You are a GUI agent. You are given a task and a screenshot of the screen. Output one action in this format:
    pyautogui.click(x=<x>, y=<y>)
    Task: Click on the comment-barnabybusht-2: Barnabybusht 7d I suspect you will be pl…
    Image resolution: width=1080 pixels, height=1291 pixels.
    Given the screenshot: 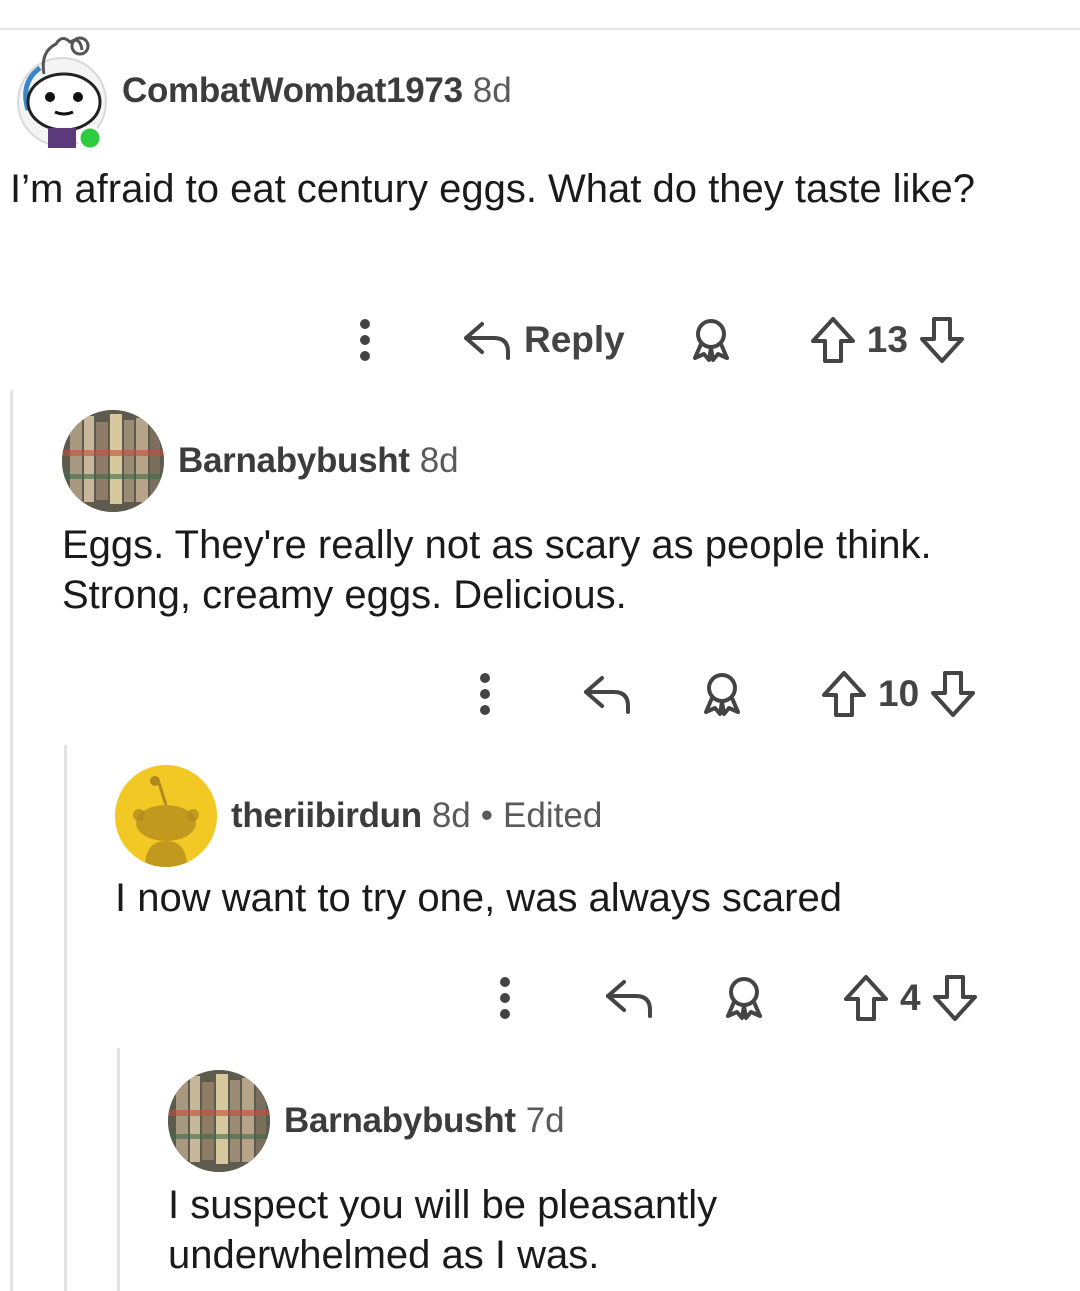 What is the action you would take?
    pyautogui.click(x=618, y=1175)
    